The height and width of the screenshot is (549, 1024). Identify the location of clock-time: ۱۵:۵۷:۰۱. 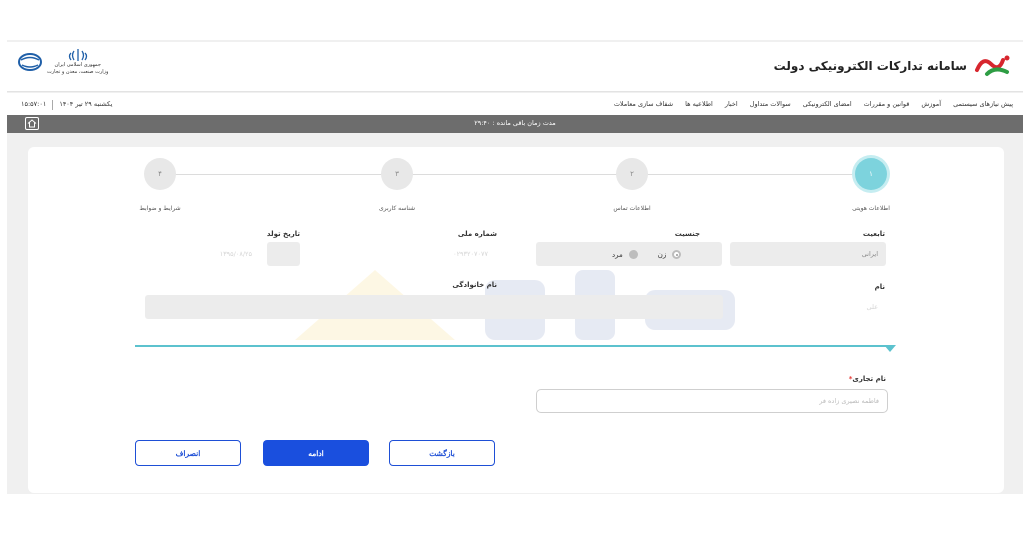
(34, 104).